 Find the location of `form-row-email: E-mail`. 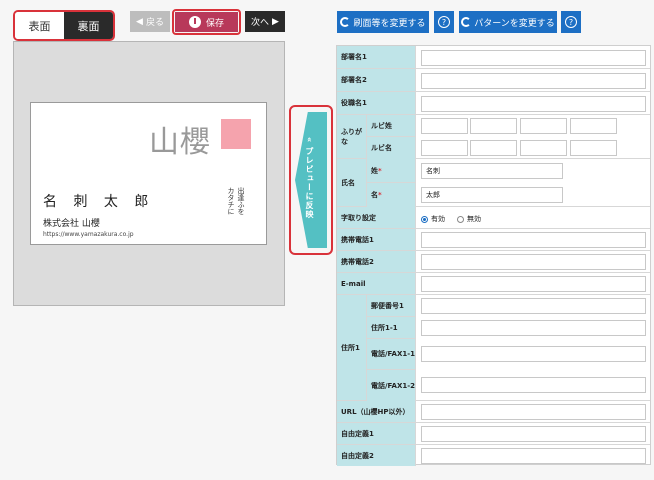

form-row-email: E-mail is located at coordinates (493, 284).